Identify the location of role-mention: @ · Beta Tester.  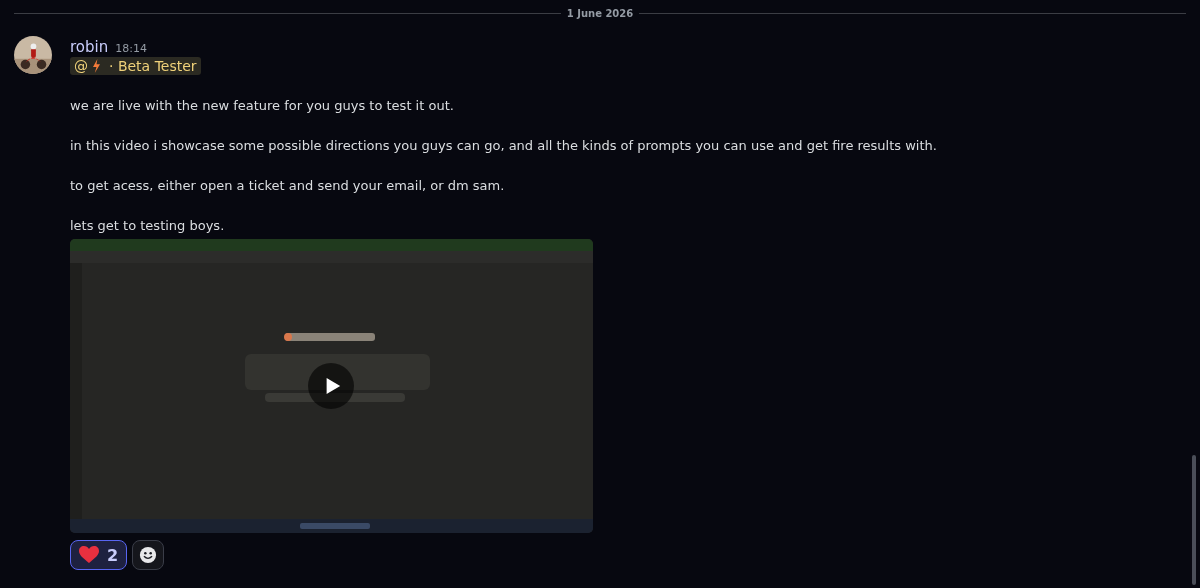
(135, 66).